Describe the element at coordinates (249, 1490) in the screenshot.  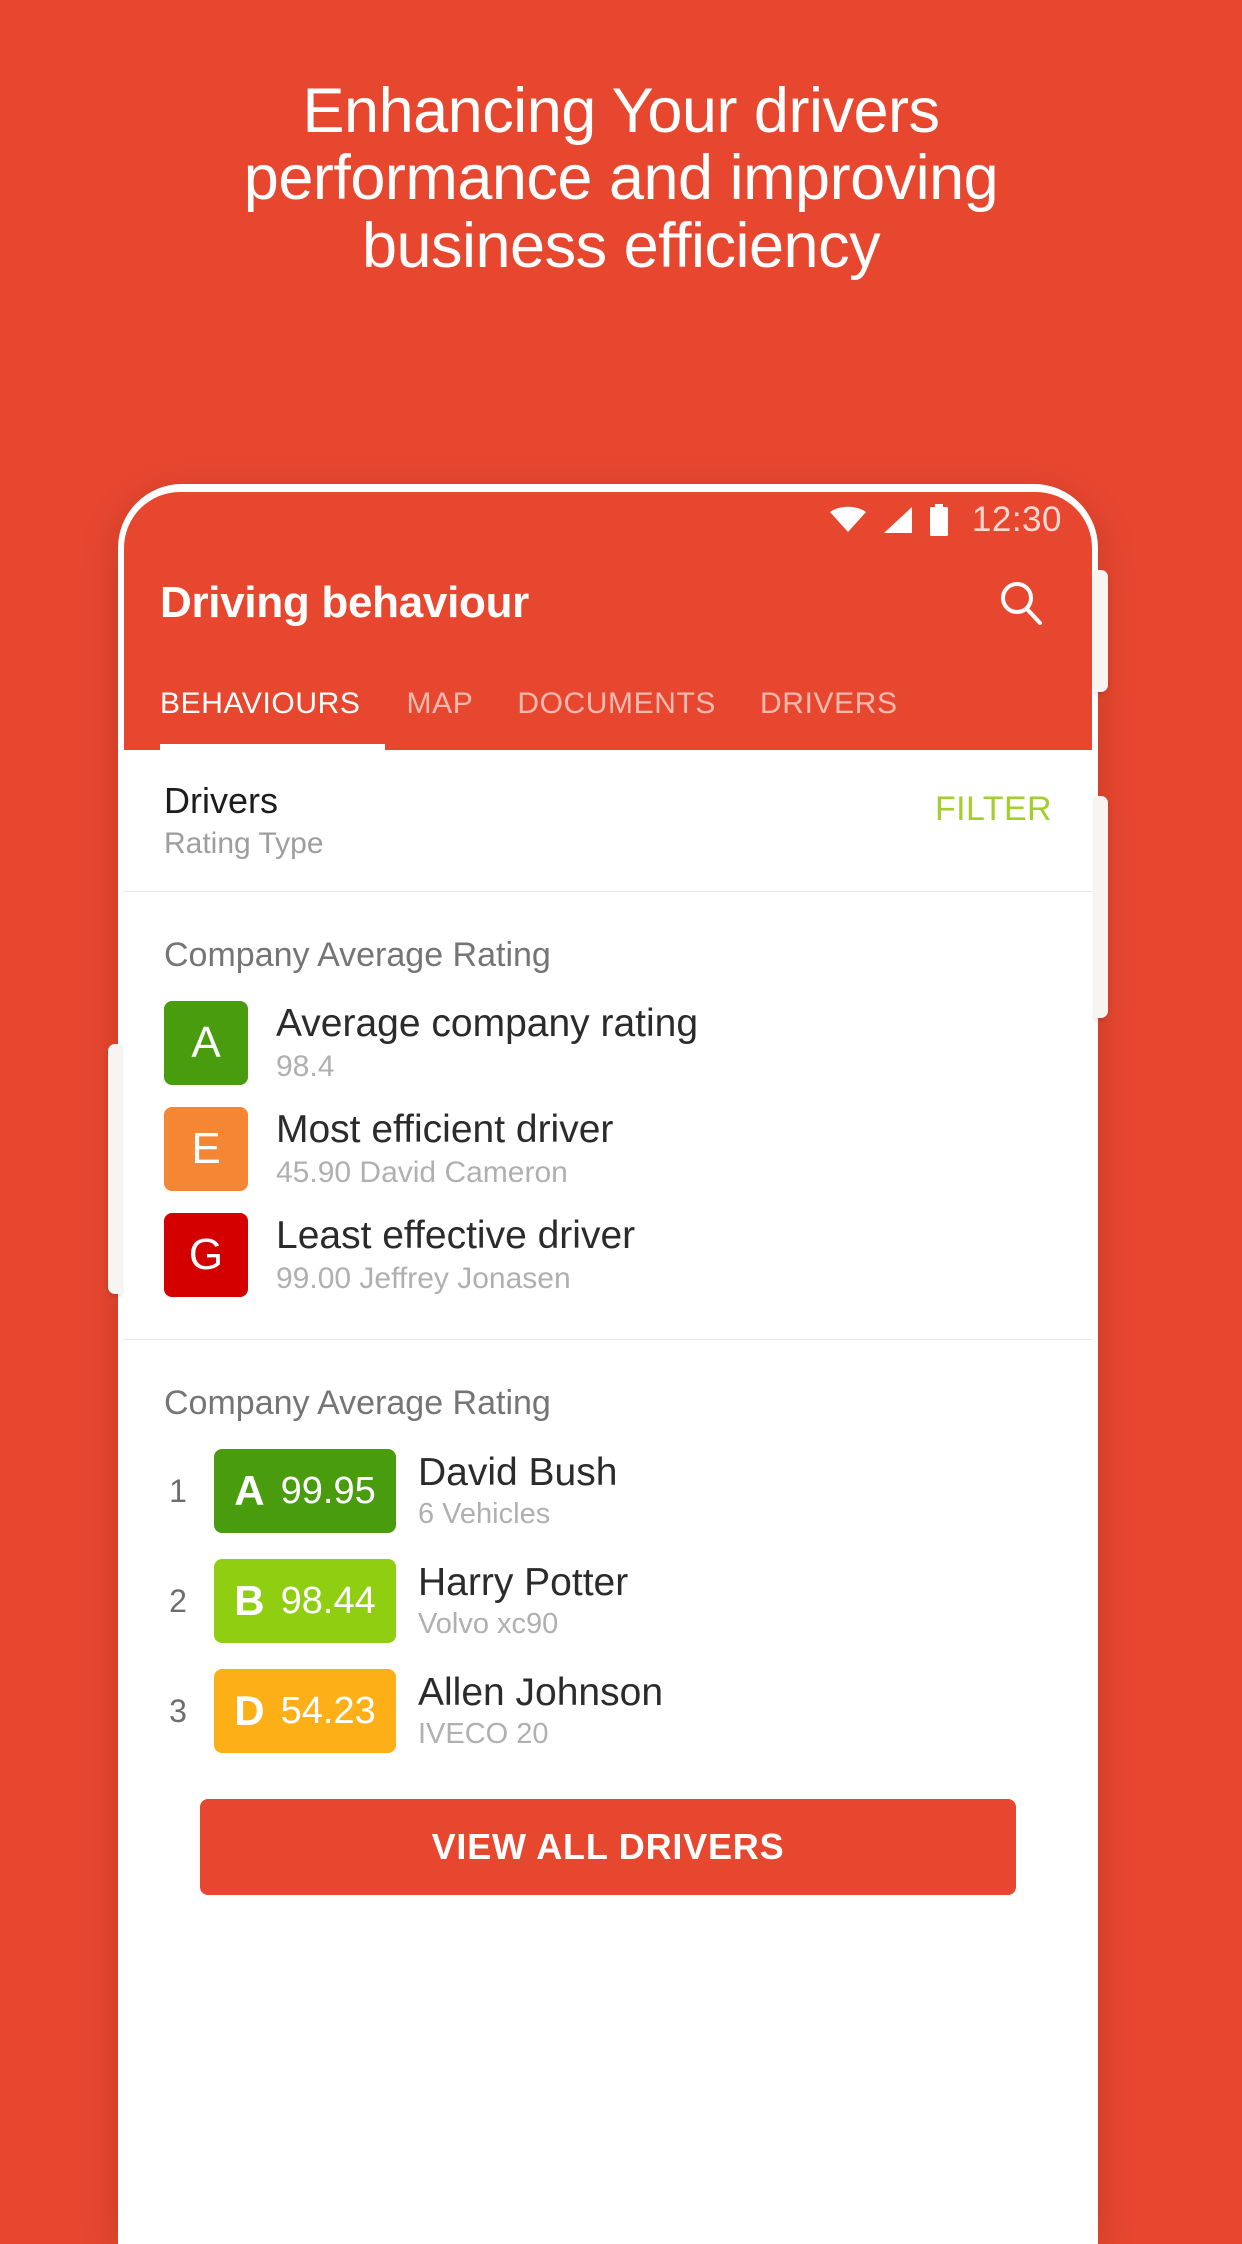
I see `rank-grade-letter: A` at that location.